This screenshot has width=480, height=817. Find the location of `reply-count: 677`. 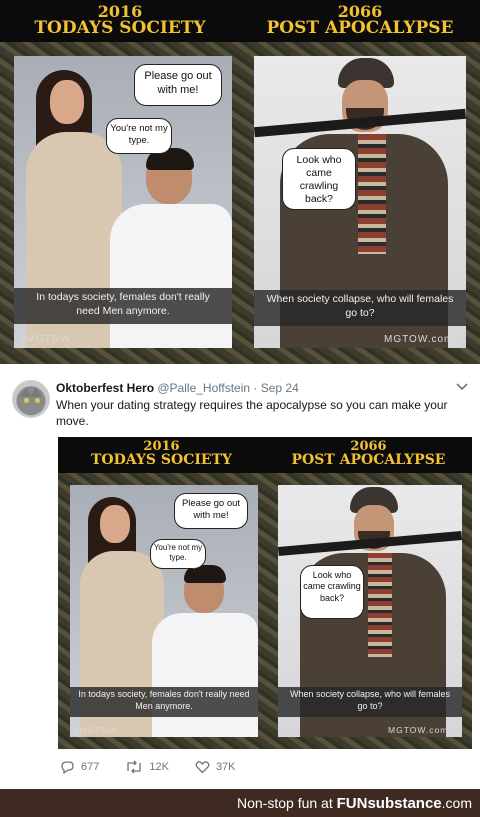

reply-count: 677 is located at coordinates (90, 767).